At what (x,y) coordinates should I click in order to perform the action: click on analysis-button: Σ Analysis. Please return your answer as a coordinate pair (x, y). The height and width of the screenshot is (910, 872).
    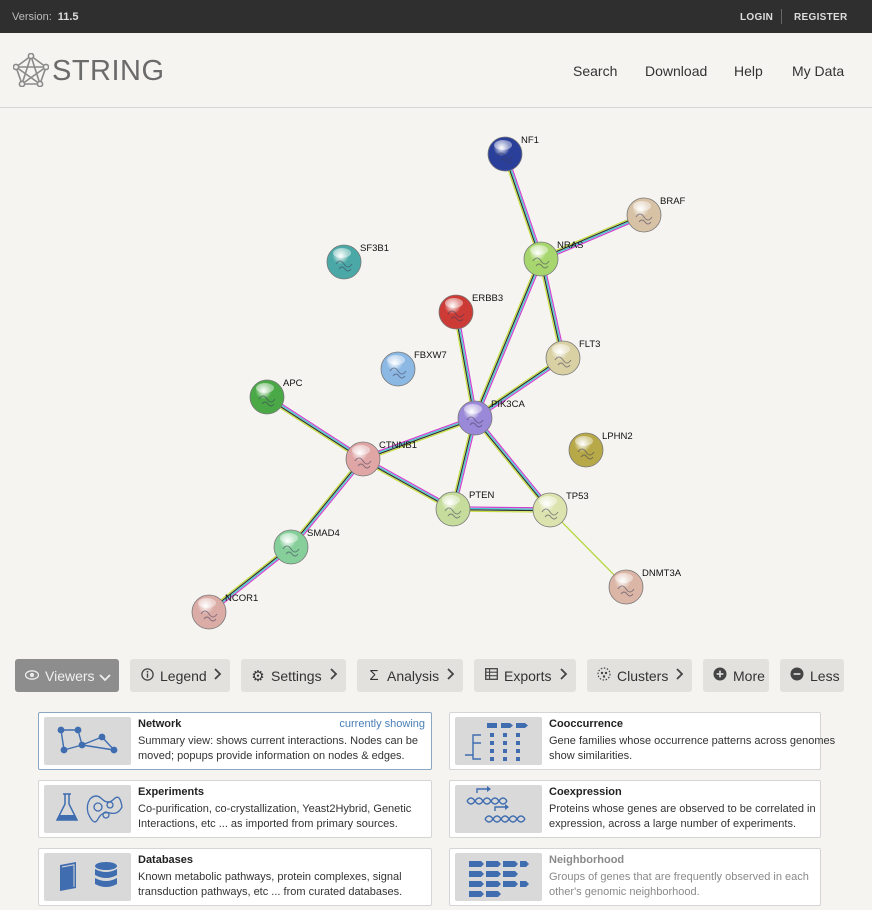
    Looking at the image, I should click on (410, 675).